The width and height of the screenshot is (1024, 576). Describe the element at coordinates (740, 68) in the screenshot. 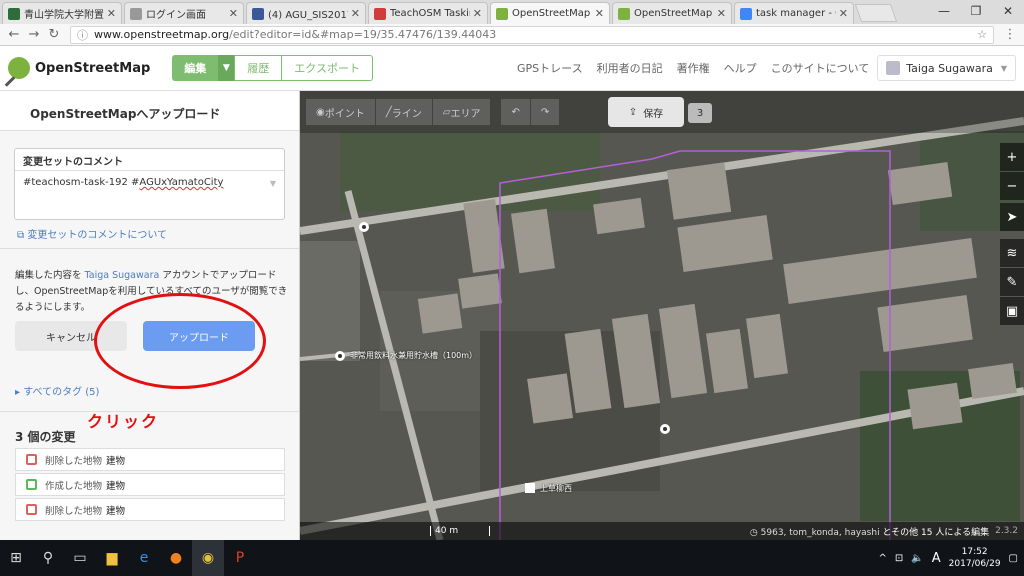

I see `nav-help: ヘルプ` at that location.